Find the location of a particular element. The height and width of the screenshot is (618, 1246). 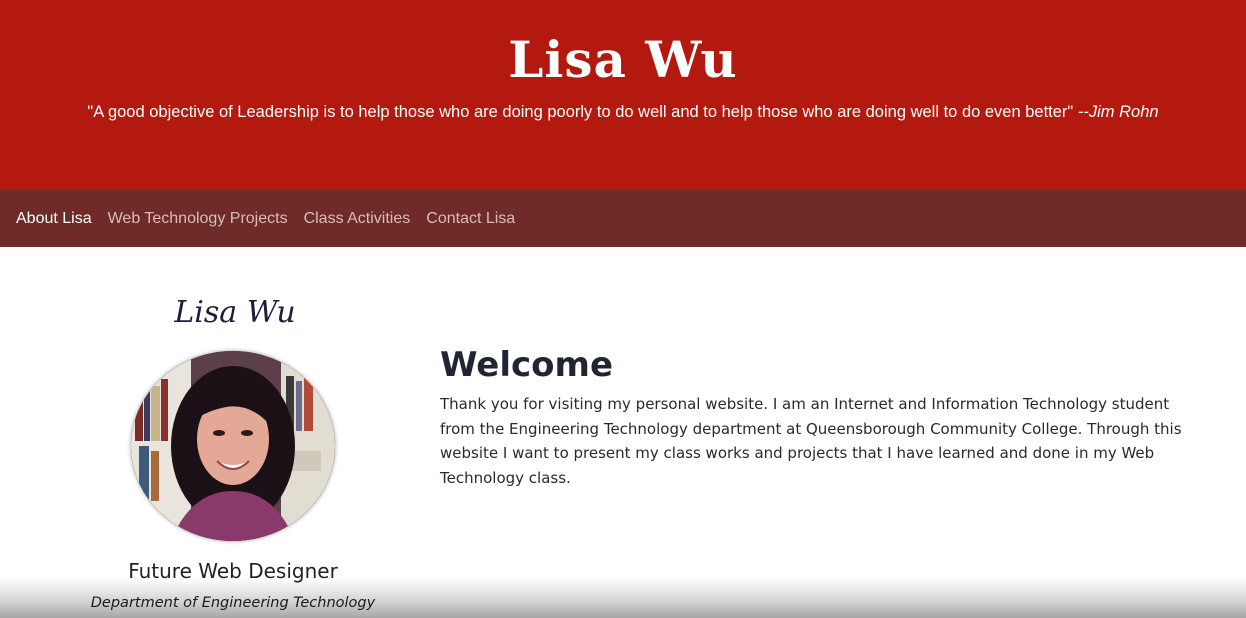

nav-about-lisa: About Lisa is located at coordinates (54, 219).